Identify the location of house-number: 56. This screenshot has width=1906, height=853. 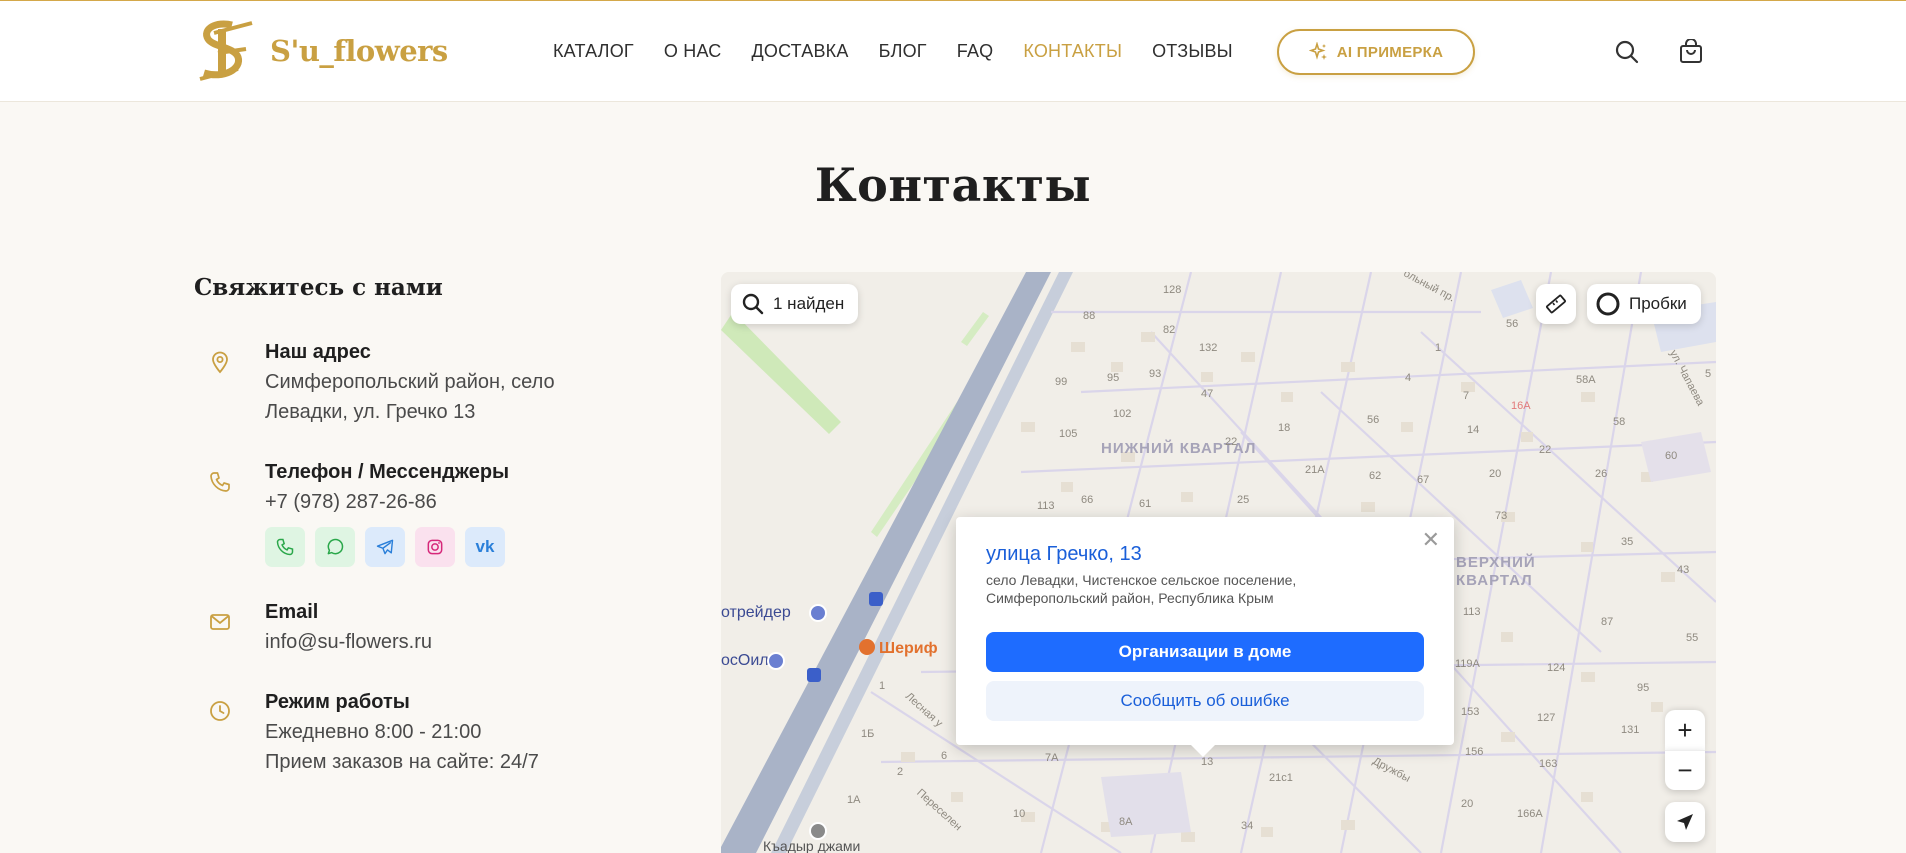
(1512, 324).